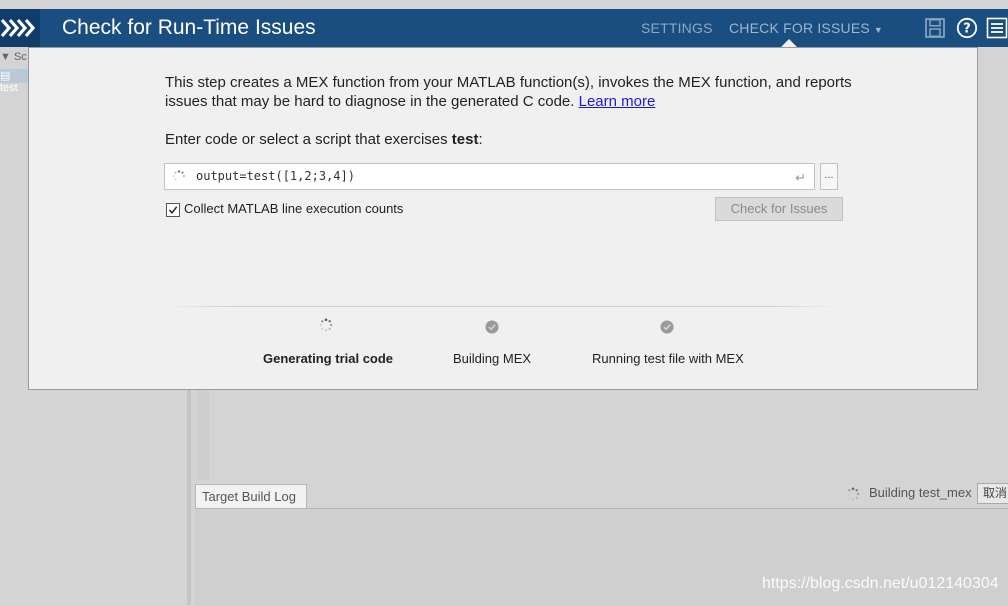  Describe the element at coordinates (189, 27) in the screenshot. I see `page-title: Check for Run-Time Issues` at that location.